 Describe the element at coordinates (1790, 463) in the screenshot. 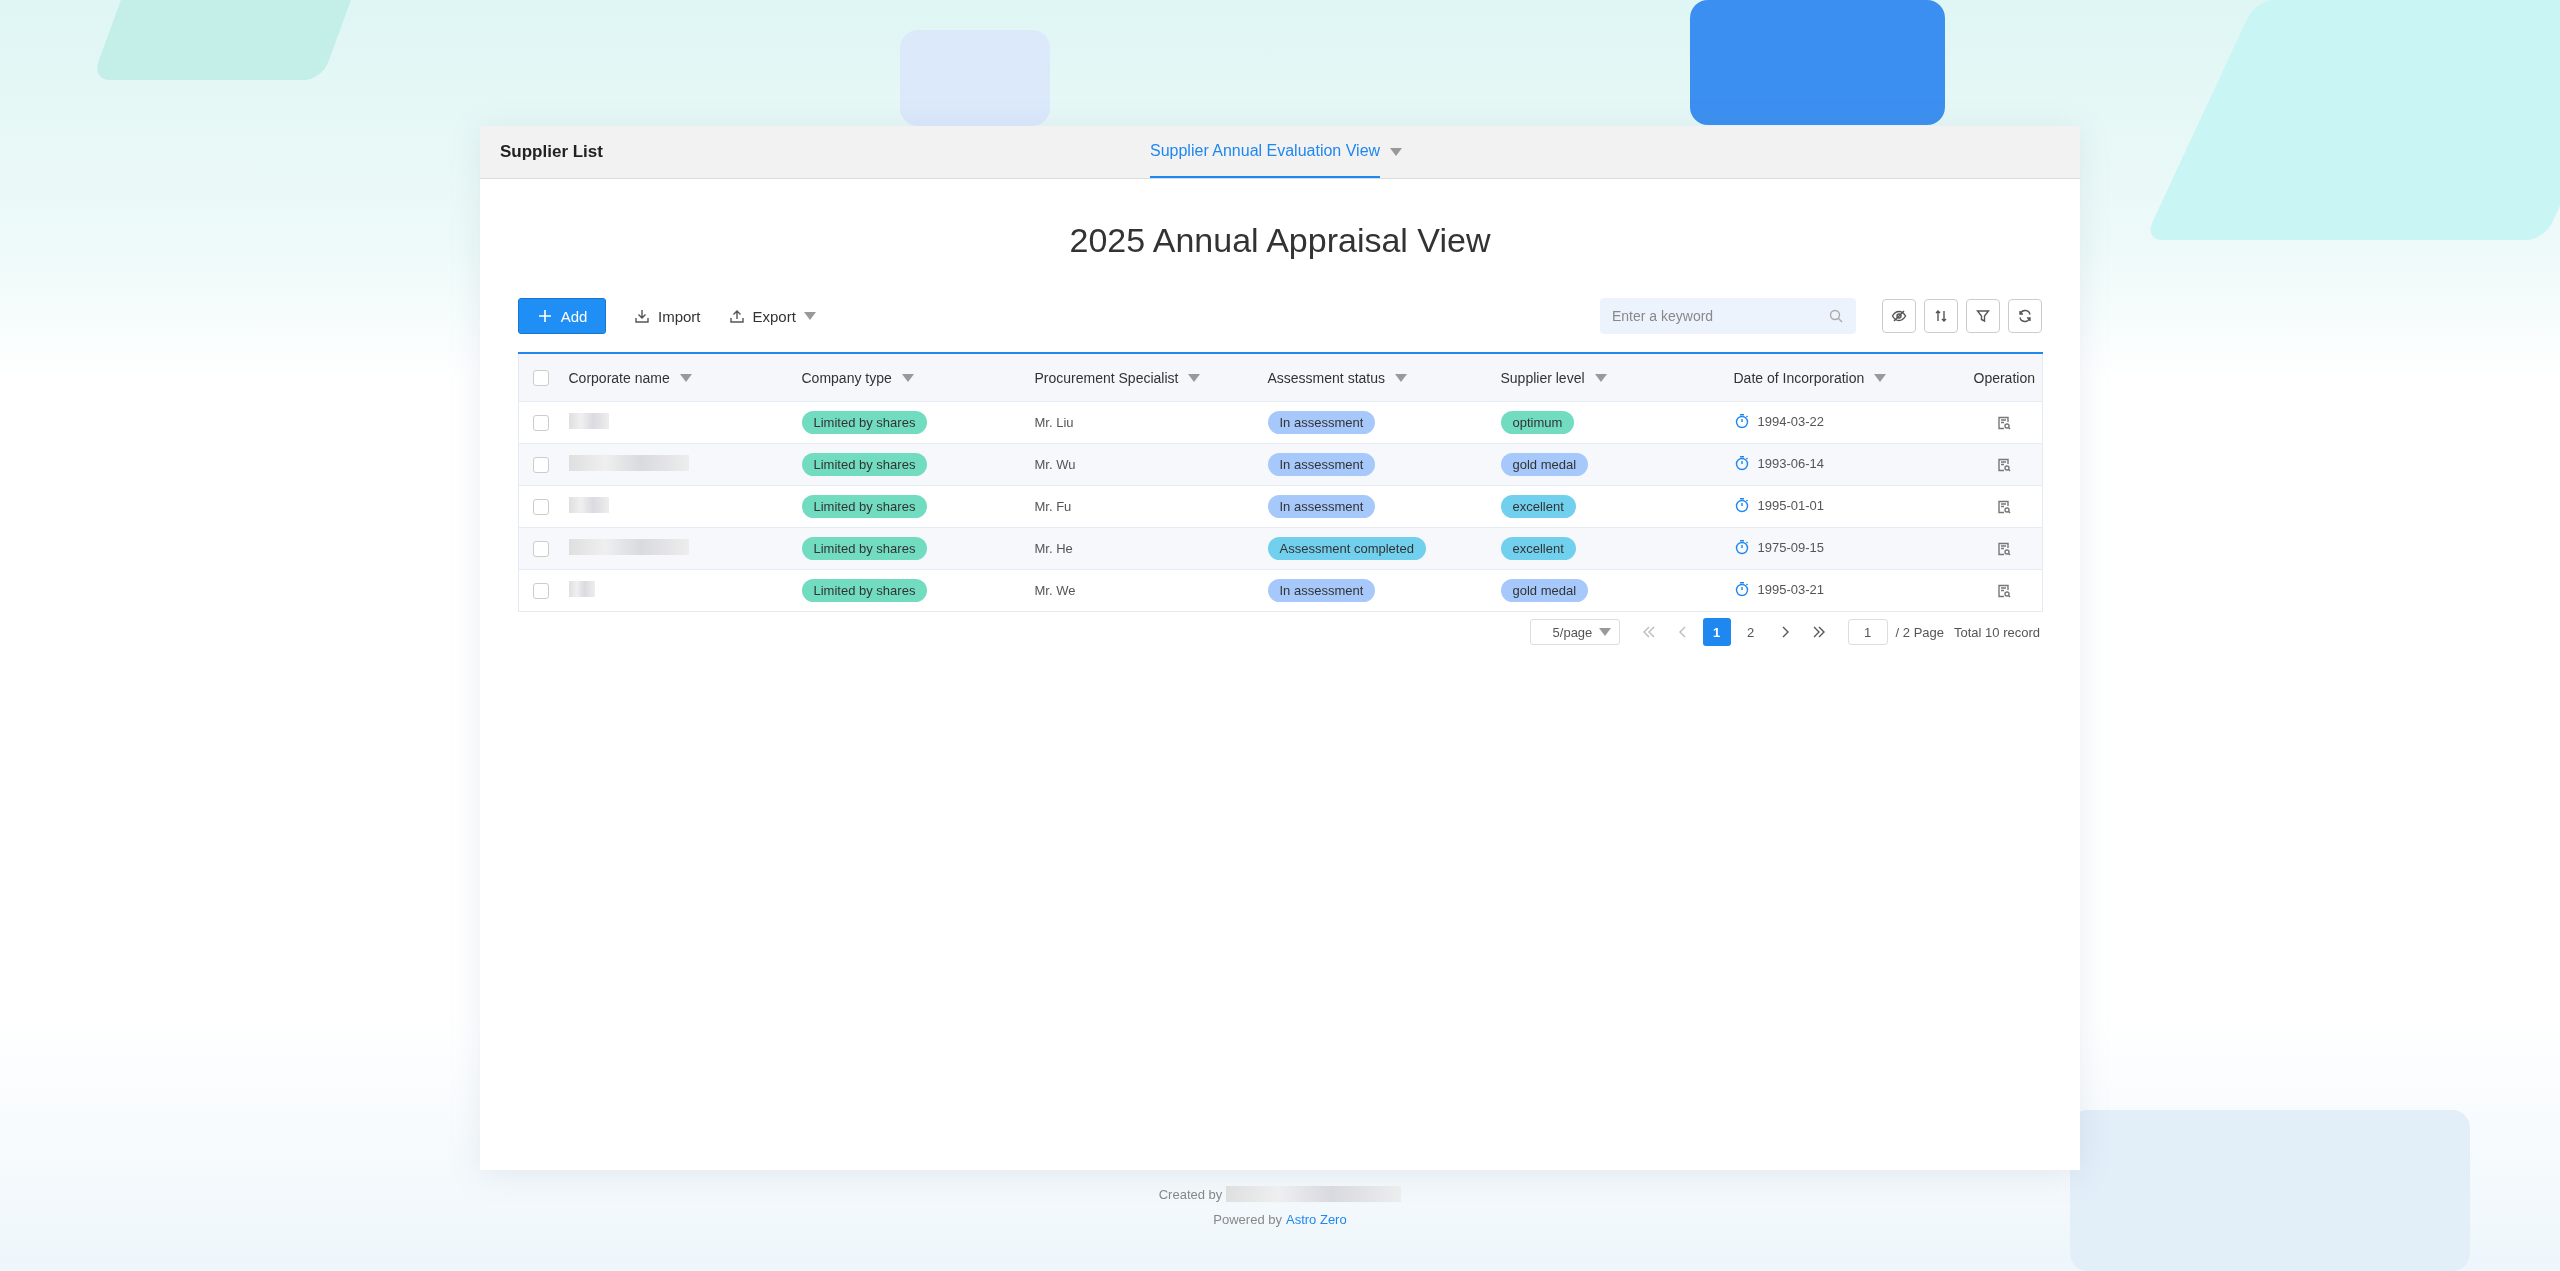

I see `table-cell: 1993-06-14` at that location.